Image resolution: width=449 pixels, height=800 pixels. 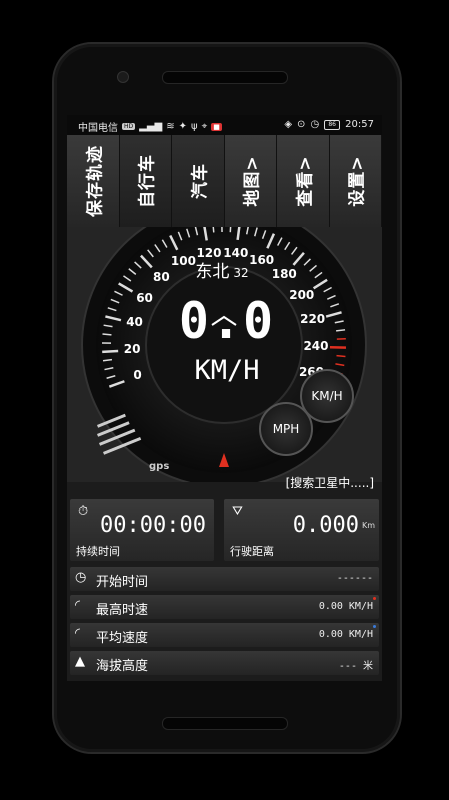 I want to click on dial-label: 220, so click(x=313, y=319).